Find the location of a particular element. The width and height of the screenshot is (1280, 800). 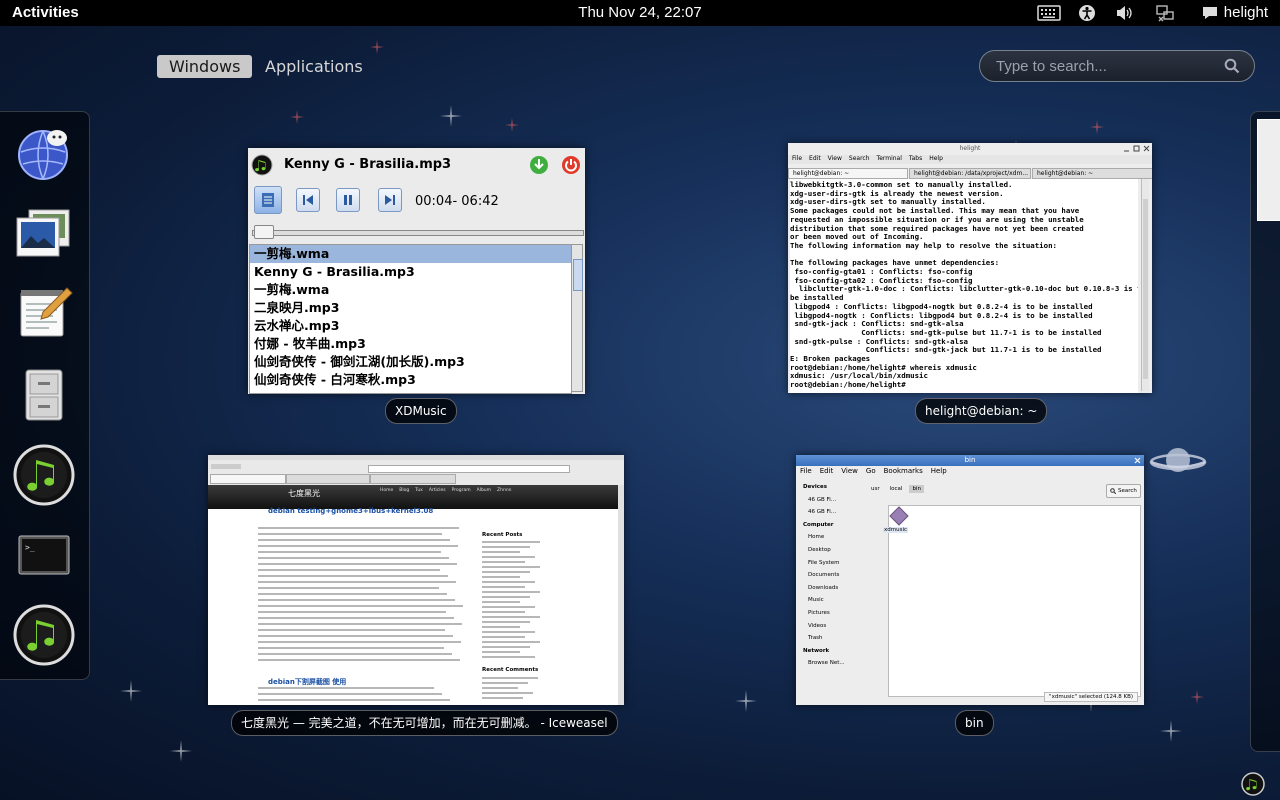

window-caption: bin is located at coordinates (974, 723).